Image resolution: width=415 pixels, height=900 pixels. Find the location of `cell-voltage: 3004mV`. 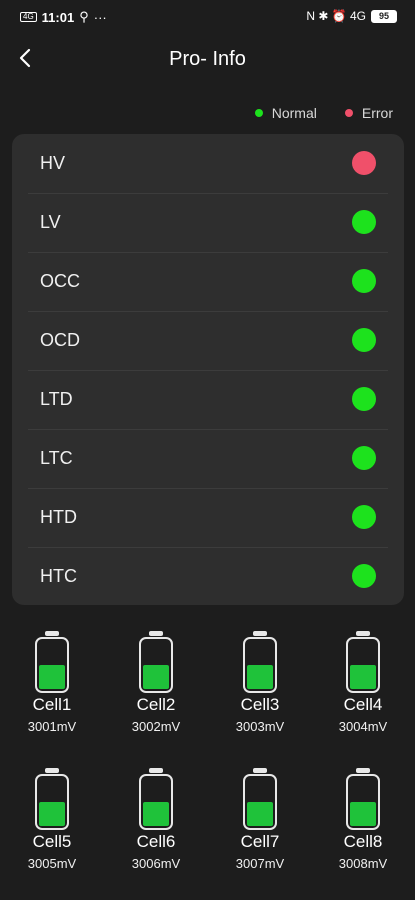

cell-voltage: 3004mV is located at coordinates (363, 726).